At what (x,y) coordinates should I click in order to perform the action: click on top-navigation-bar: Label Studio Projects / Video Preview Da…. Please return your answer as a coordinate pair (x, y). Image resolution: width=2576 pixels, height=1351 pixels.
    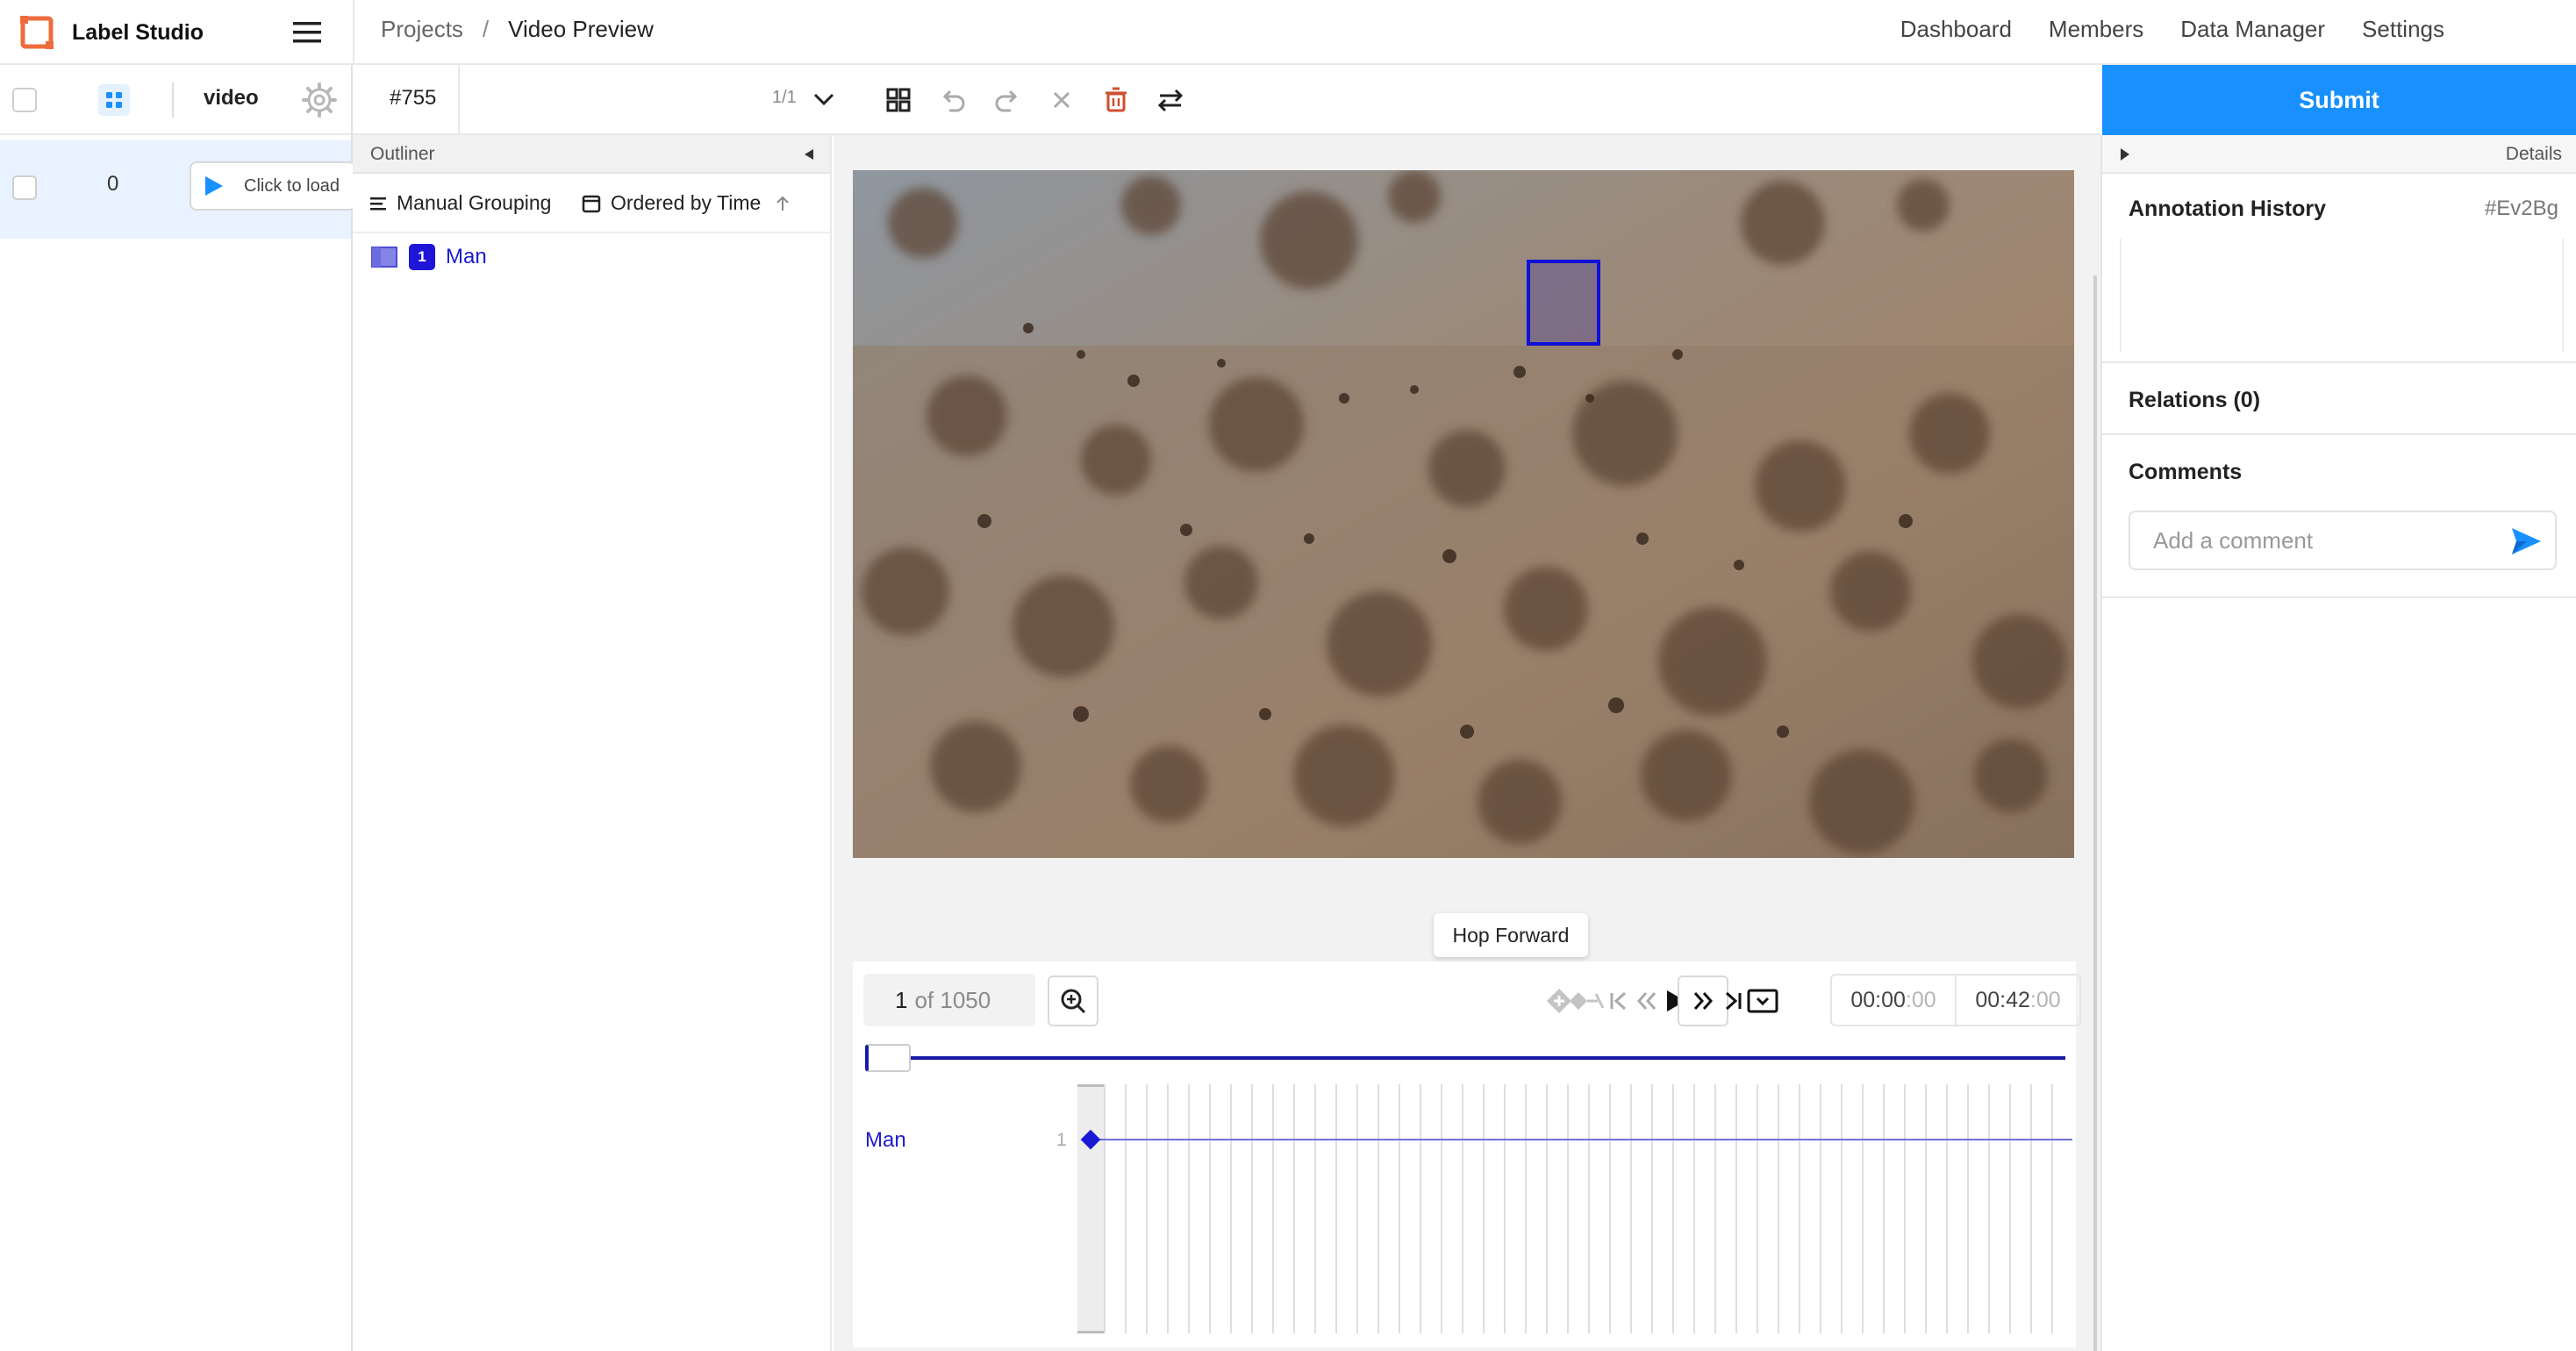
    Looking at the image, I should click on (1288, 33).